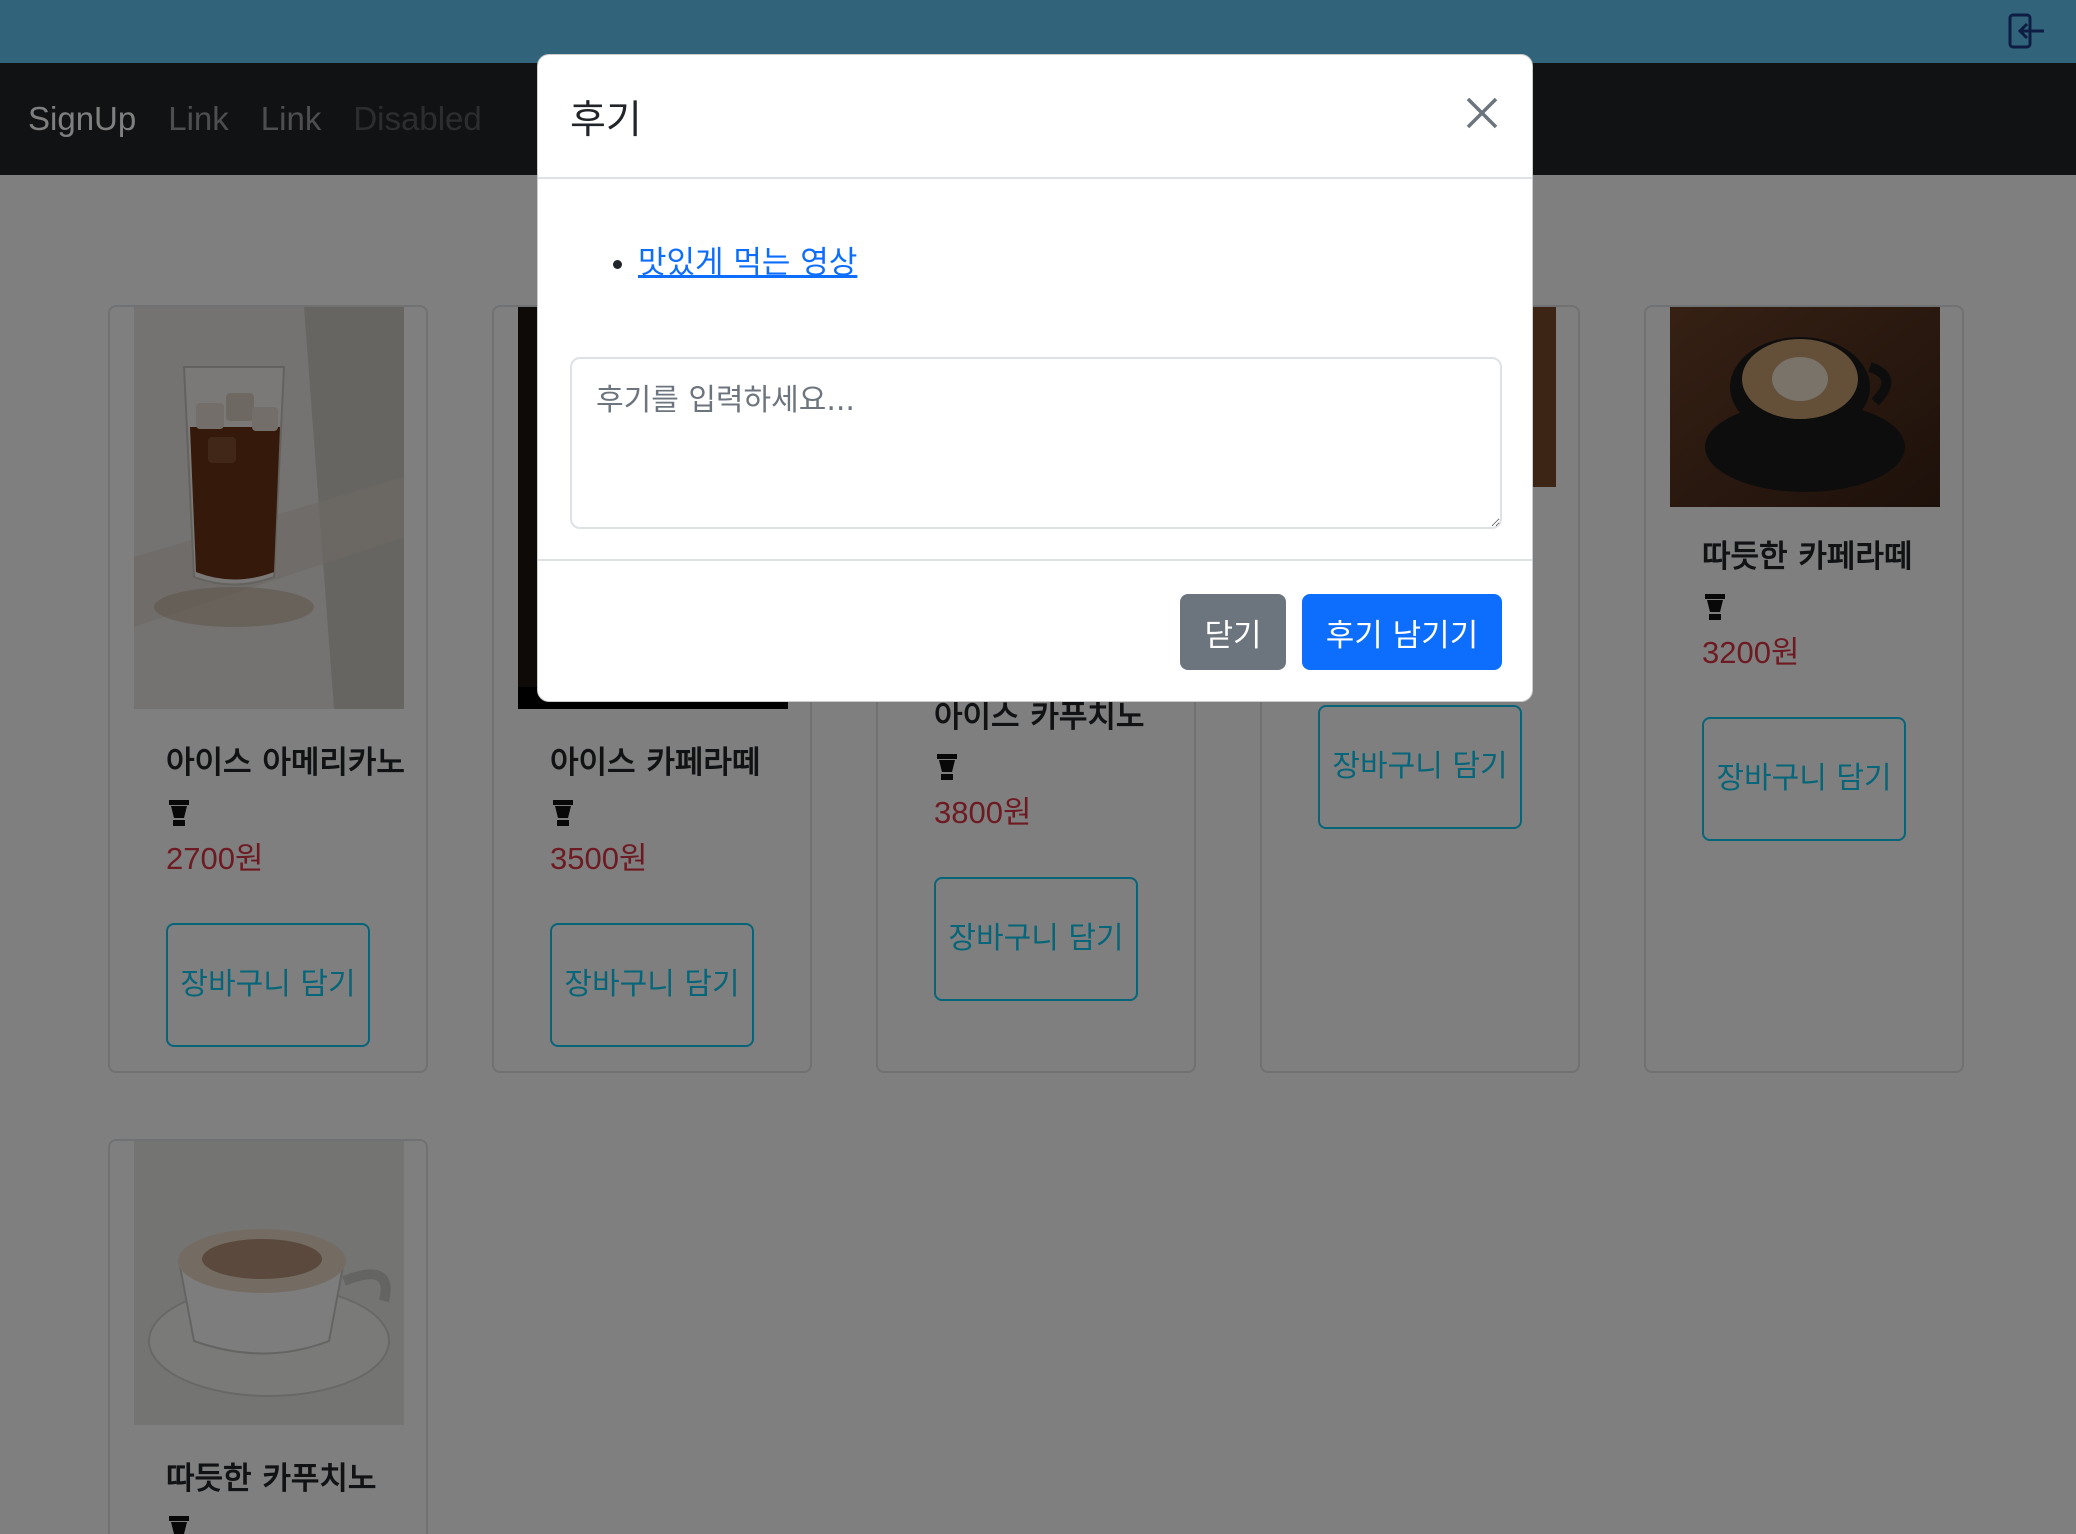  Describe the element at coordinates (1233, 632) in the screenshot. I see `close-button: 닫기` at that location.